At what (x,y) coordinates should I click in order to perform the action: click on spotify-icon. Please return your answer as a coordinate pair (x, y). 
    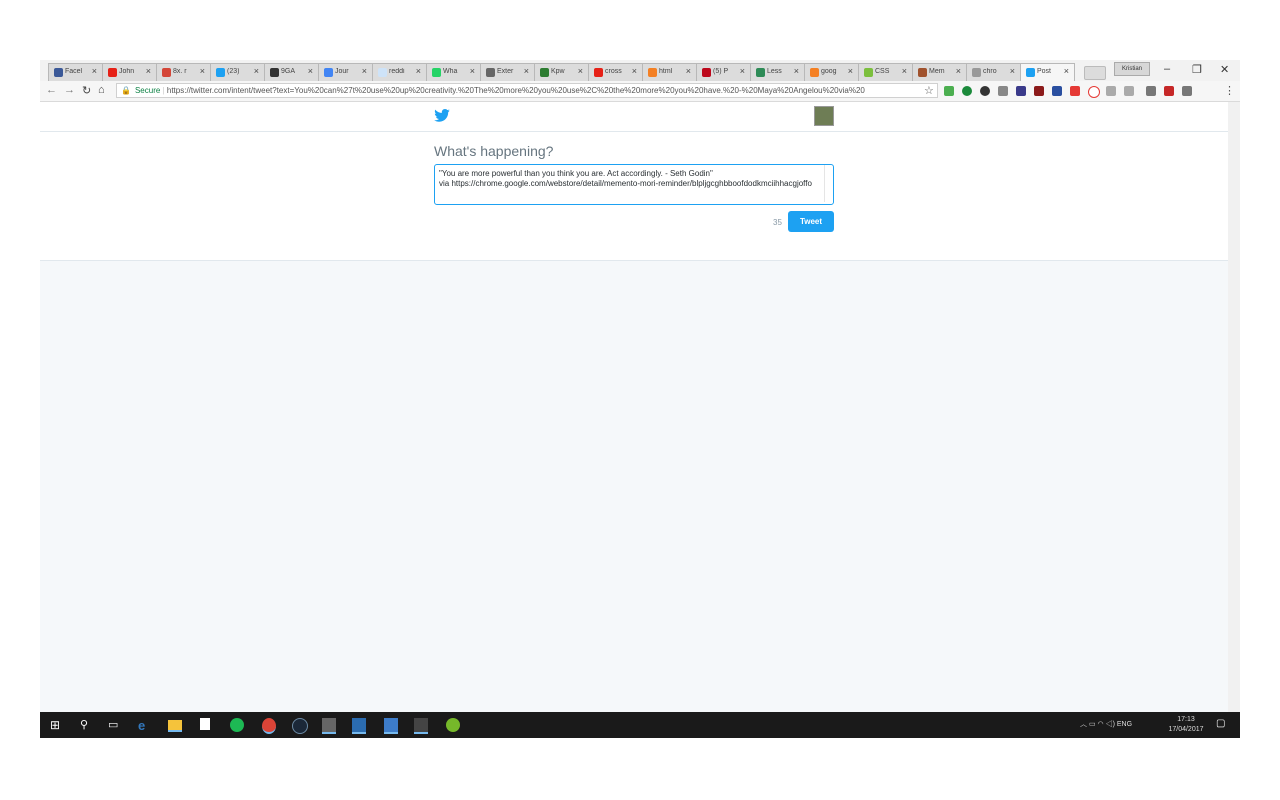
    Looking at the image, I should click on (237, 725).